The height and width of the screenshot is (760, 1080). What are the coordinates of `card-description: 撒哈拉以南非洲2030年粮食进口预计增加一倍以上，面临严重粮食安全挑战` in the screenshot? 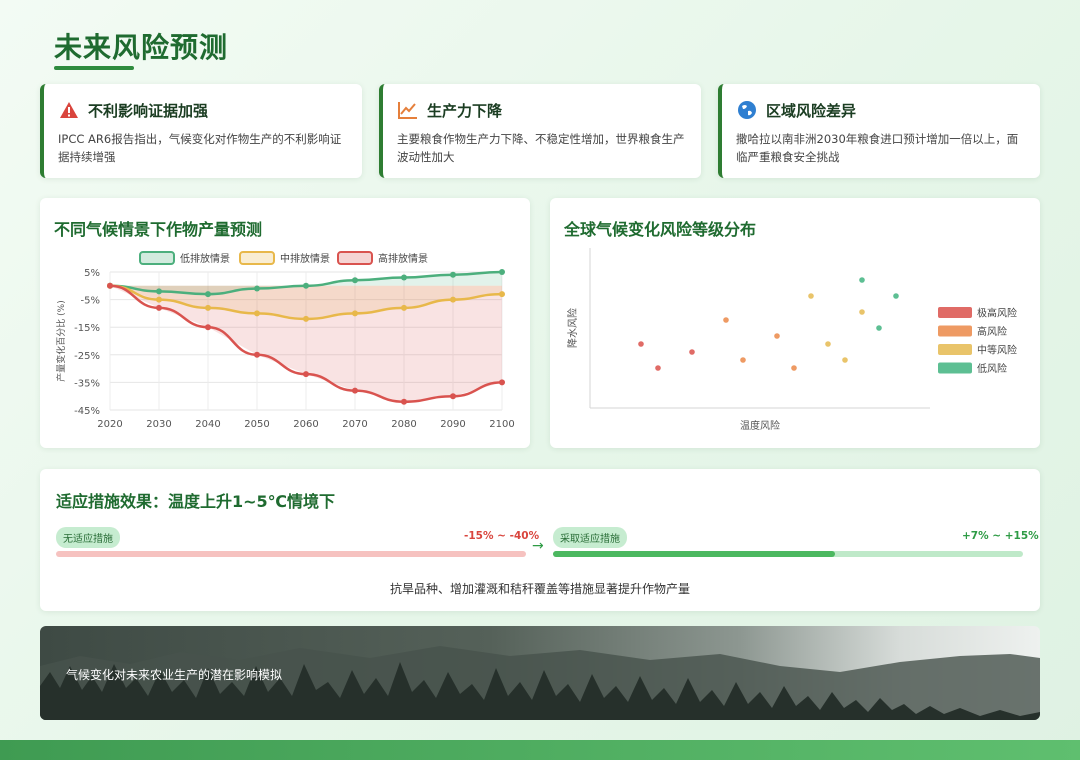 It's located at (877, 148).